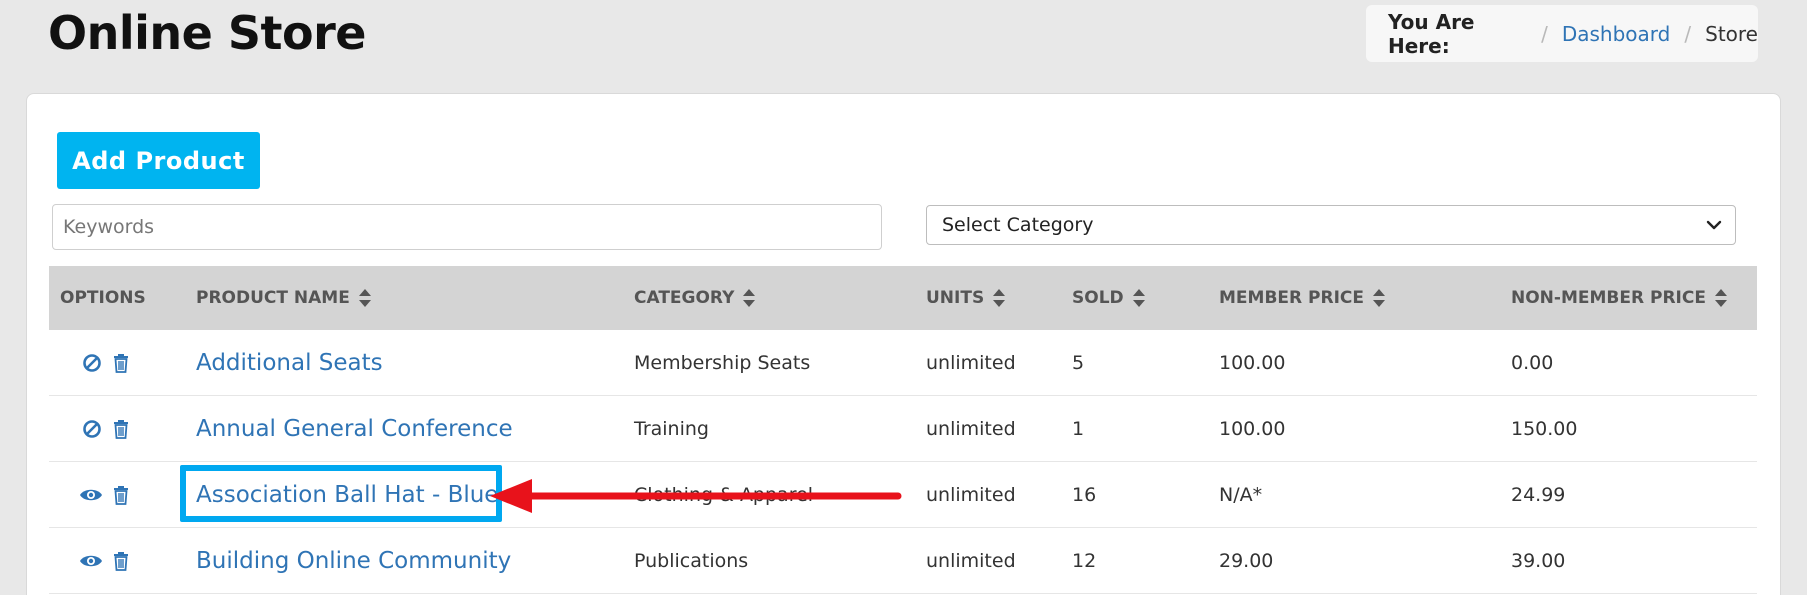 This screenshot has height=595, width=1807. I want to click on category-select: Select Category, so click(1331, 225).